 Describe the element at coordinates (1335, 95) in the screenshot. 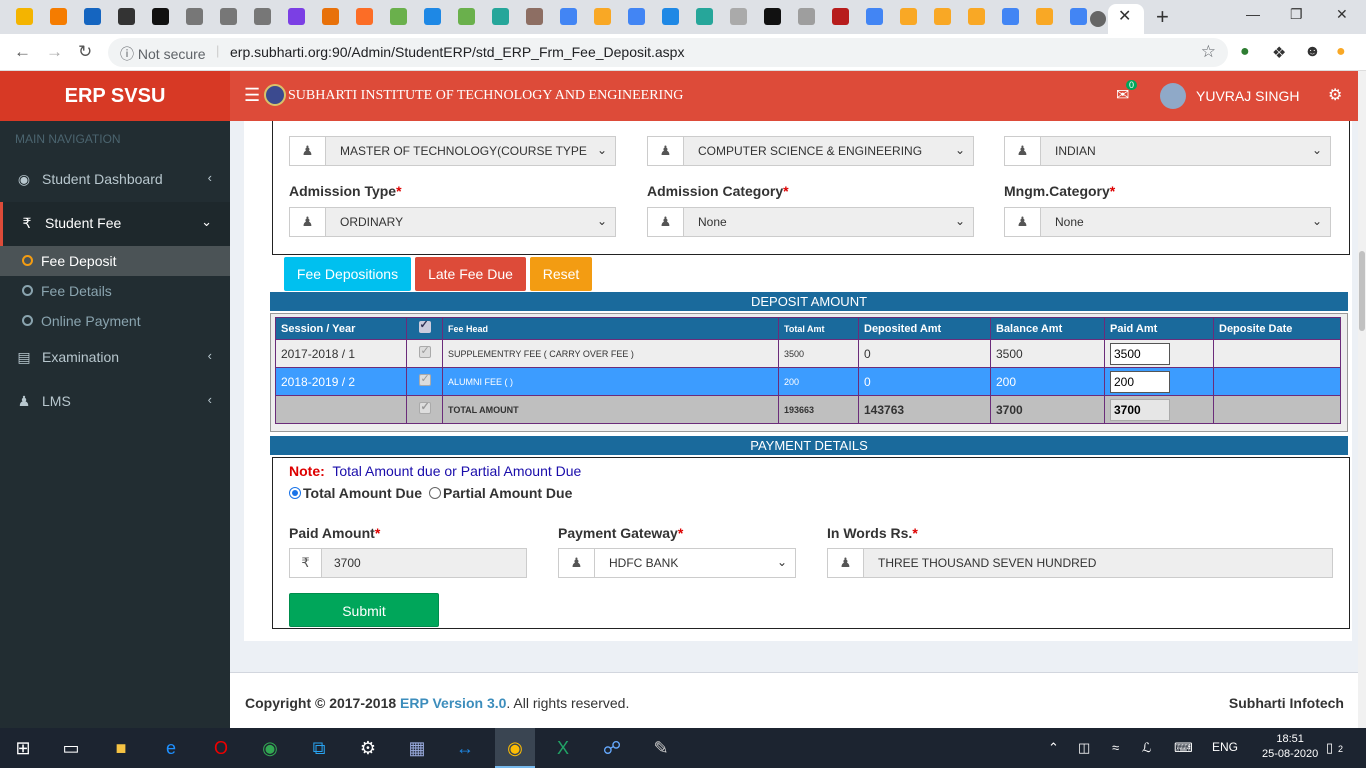

I see `settings-gears-icon: ⚙` at that location.